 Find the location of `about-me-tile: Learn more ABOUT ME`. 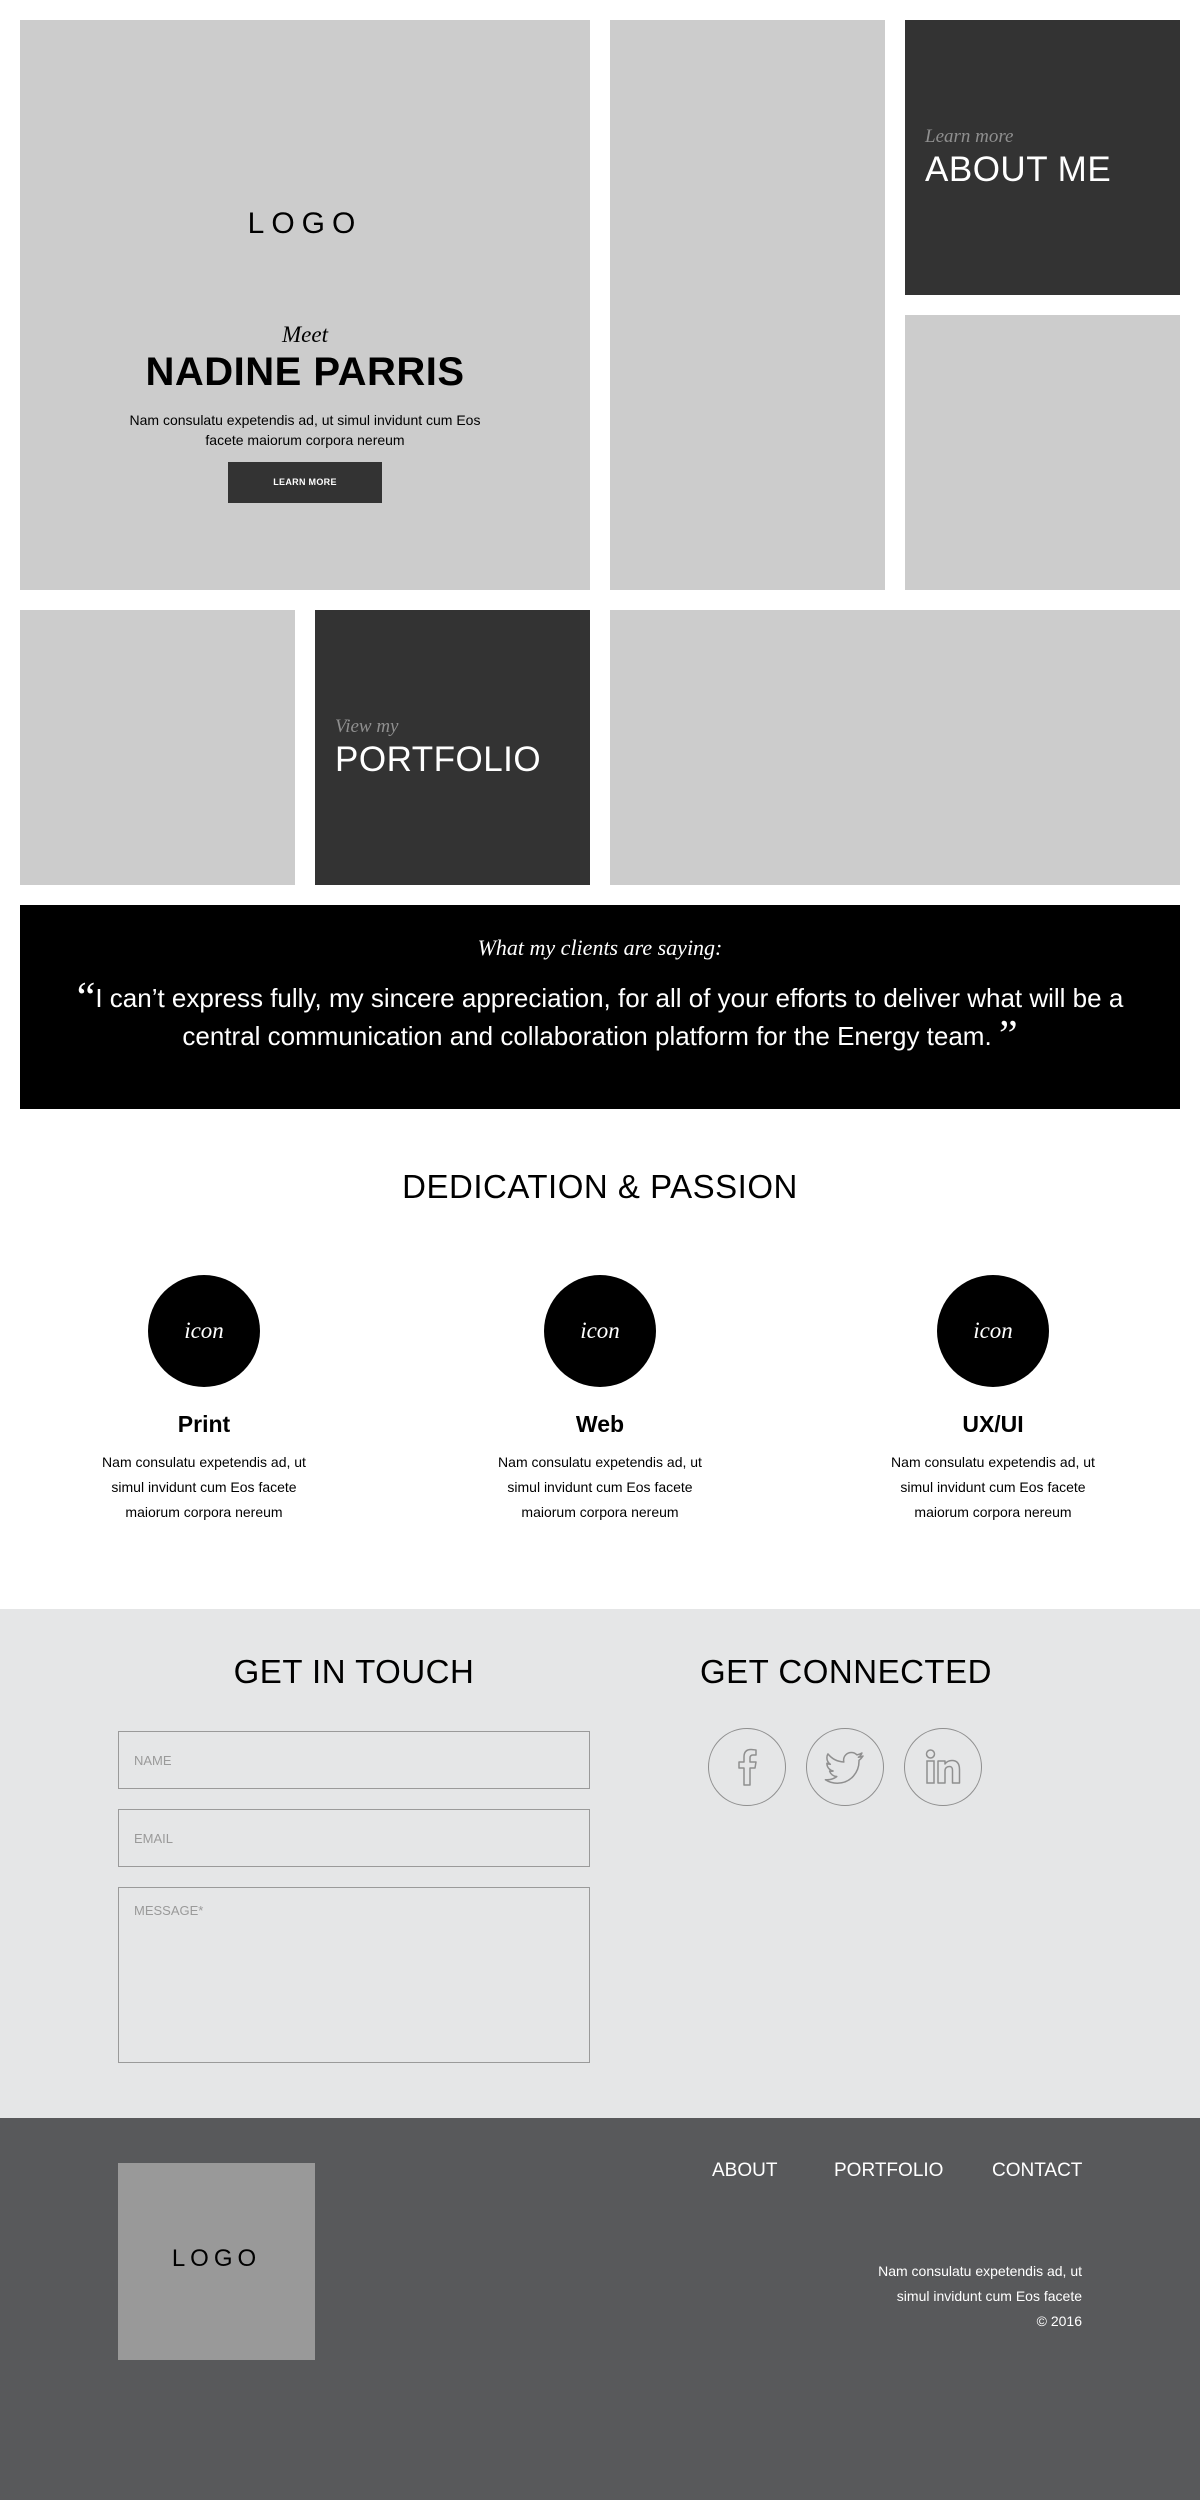

about-me-tile: Learn more ABOUT ME is located at coordinates (1042, 157).